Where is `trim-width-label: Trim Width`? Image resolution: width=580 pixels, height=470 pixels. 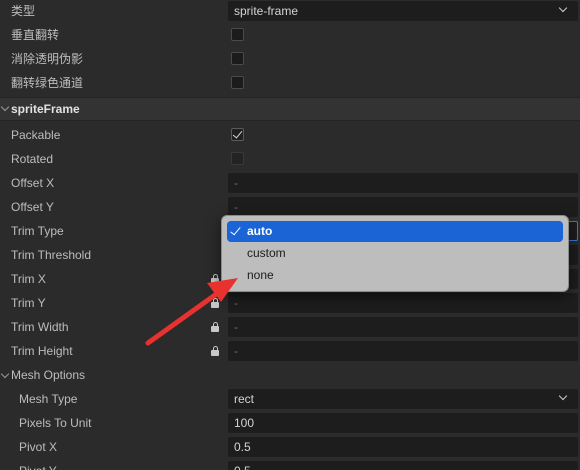 trim-width-label: Trim Width is located at coordinates (40, 327).